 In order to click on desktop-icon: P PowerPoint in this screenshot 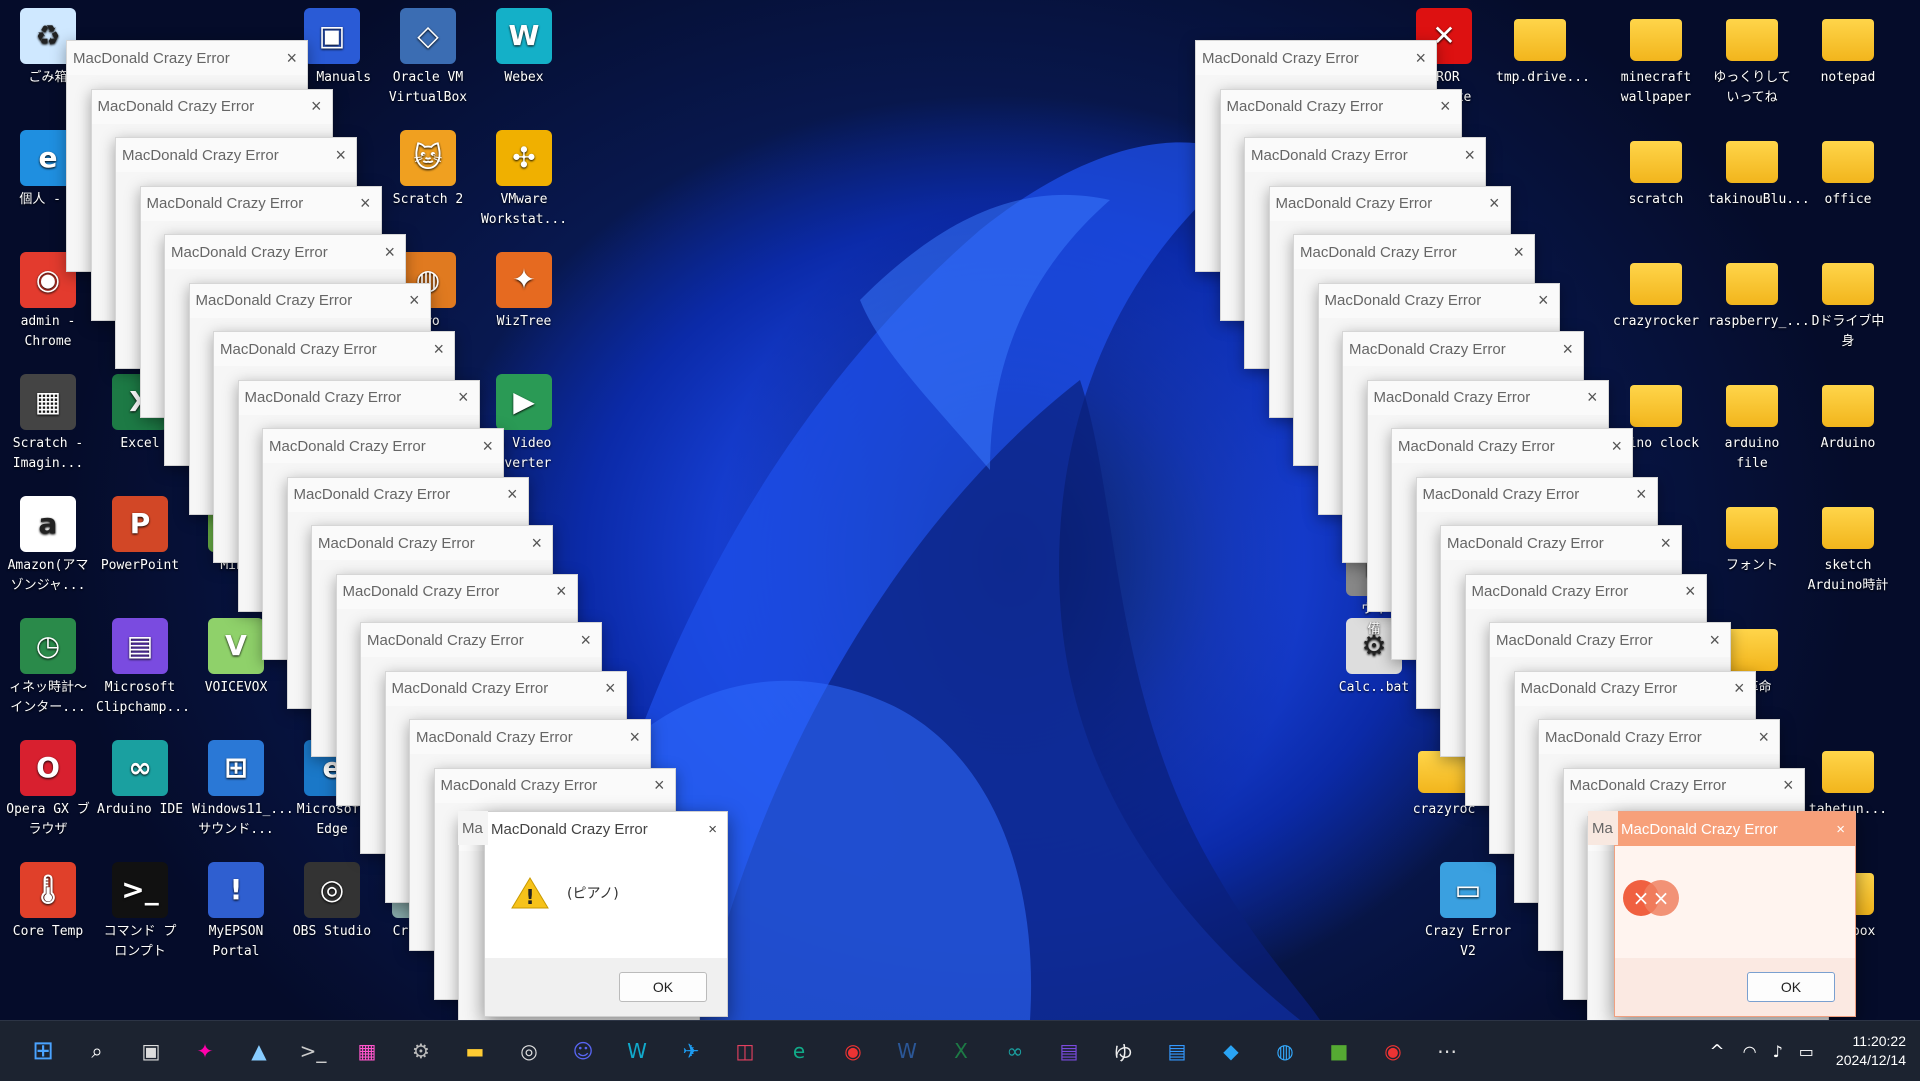, I will do `click(140, 536)`.